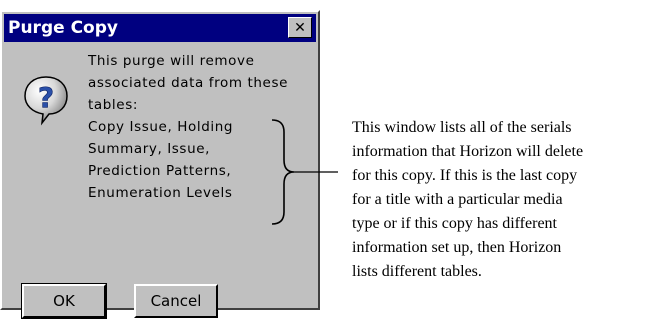  I want to click on message-line: associated data from these, so click(188, 83).